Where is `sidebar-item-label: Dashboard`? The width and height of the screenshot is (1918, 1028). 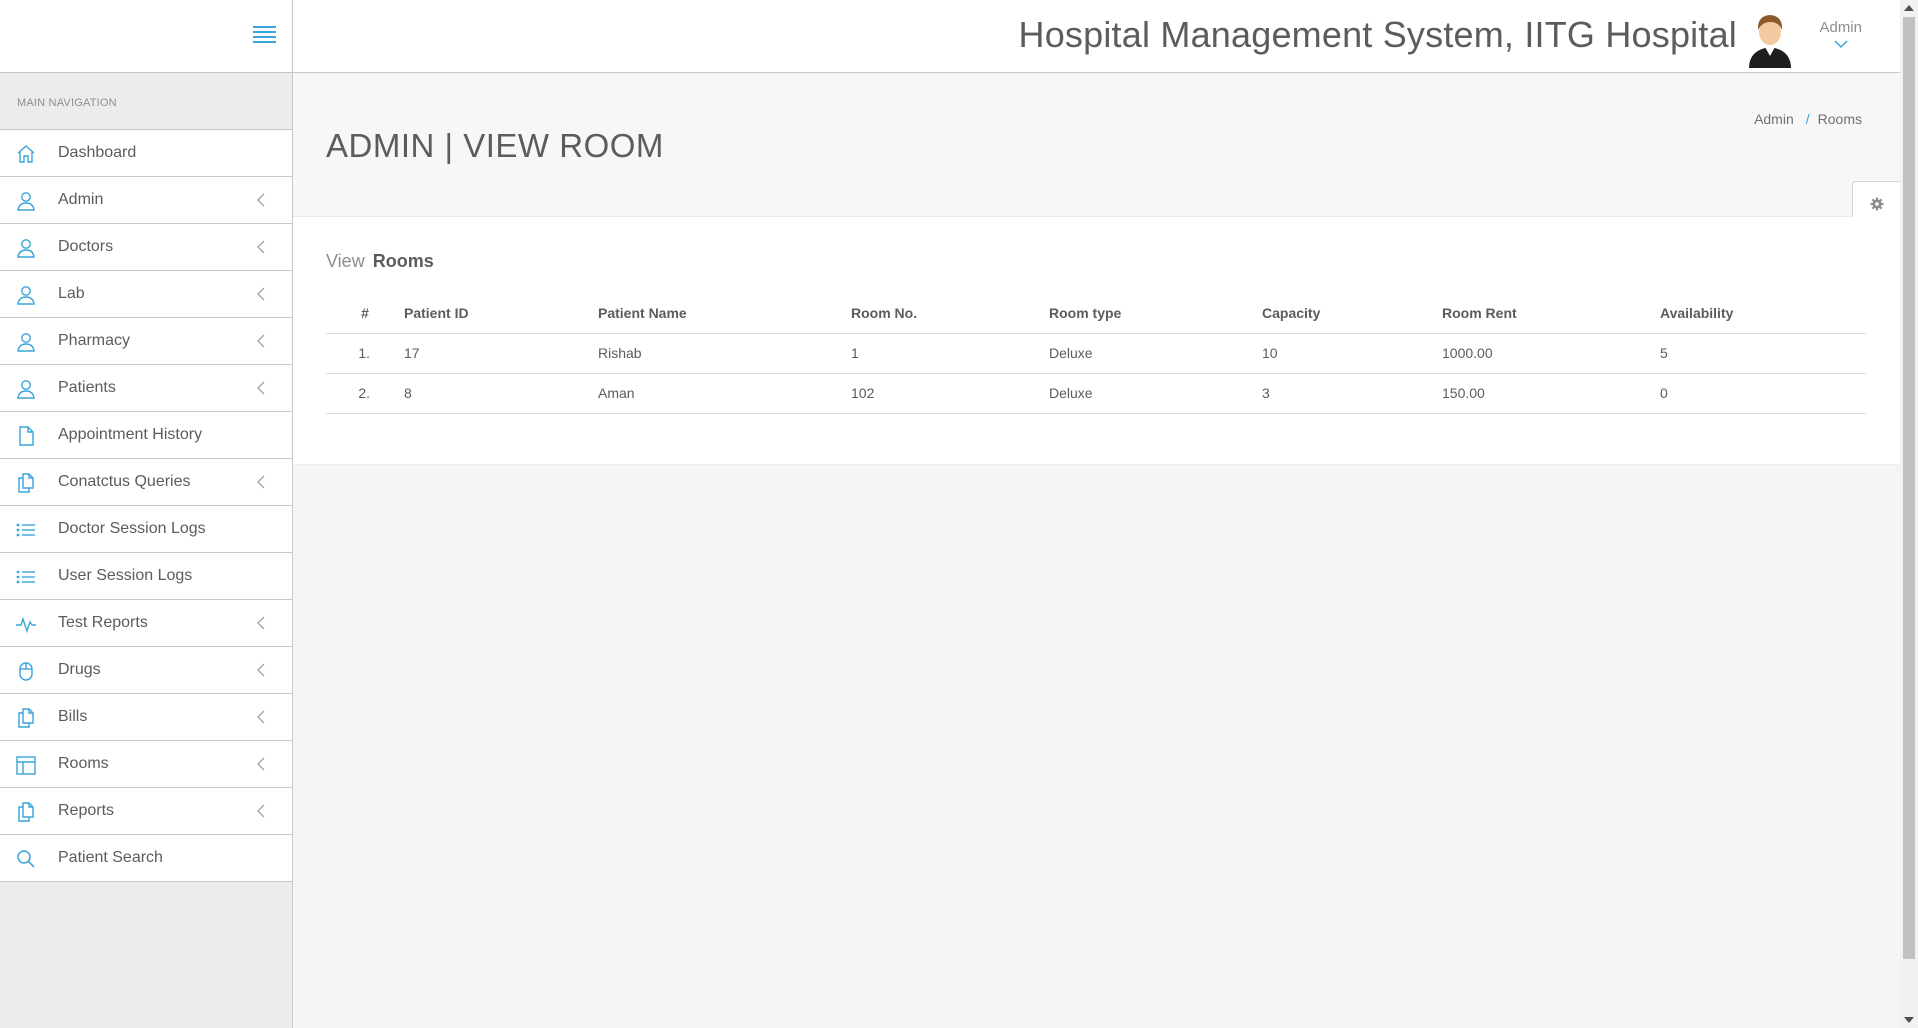
sidebar-item-label: Dashboard is located at coordinates (97, 152).